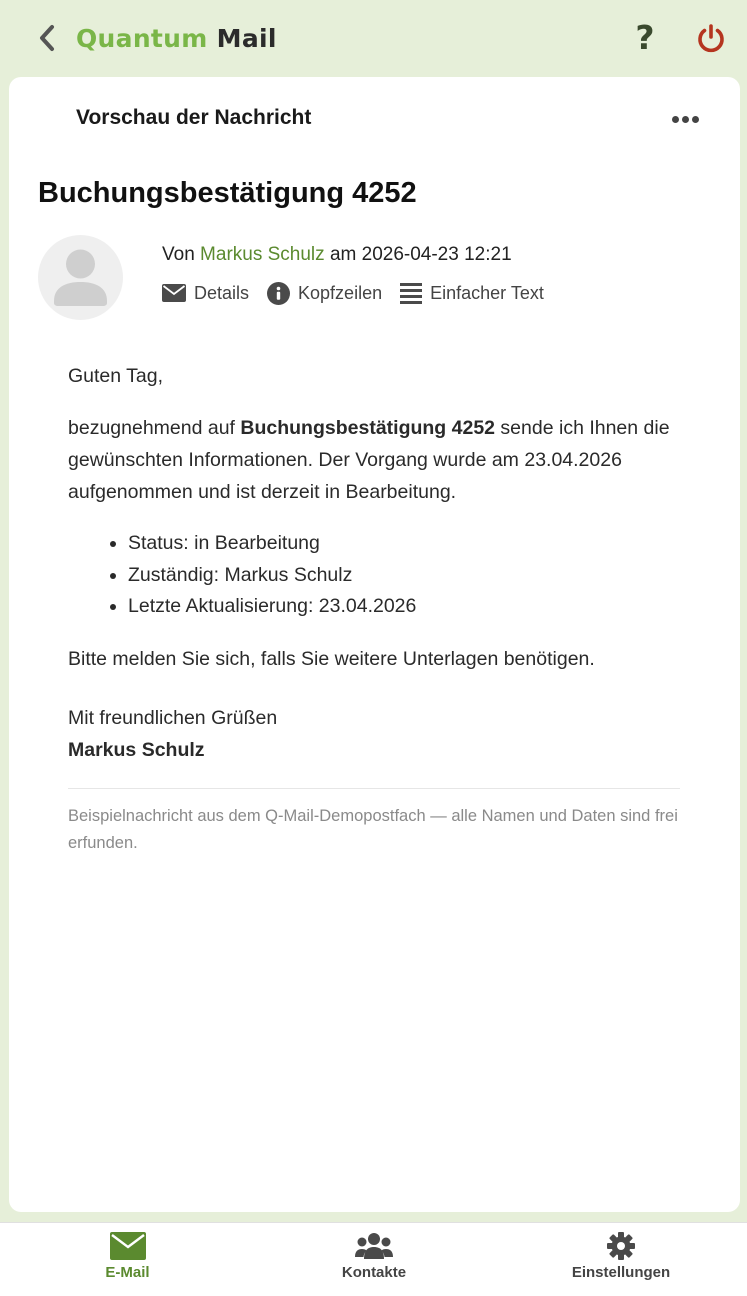  I want to click on sender-line: Von Markus Schulz am 2026-04-23 12:21, so click(337, 255).